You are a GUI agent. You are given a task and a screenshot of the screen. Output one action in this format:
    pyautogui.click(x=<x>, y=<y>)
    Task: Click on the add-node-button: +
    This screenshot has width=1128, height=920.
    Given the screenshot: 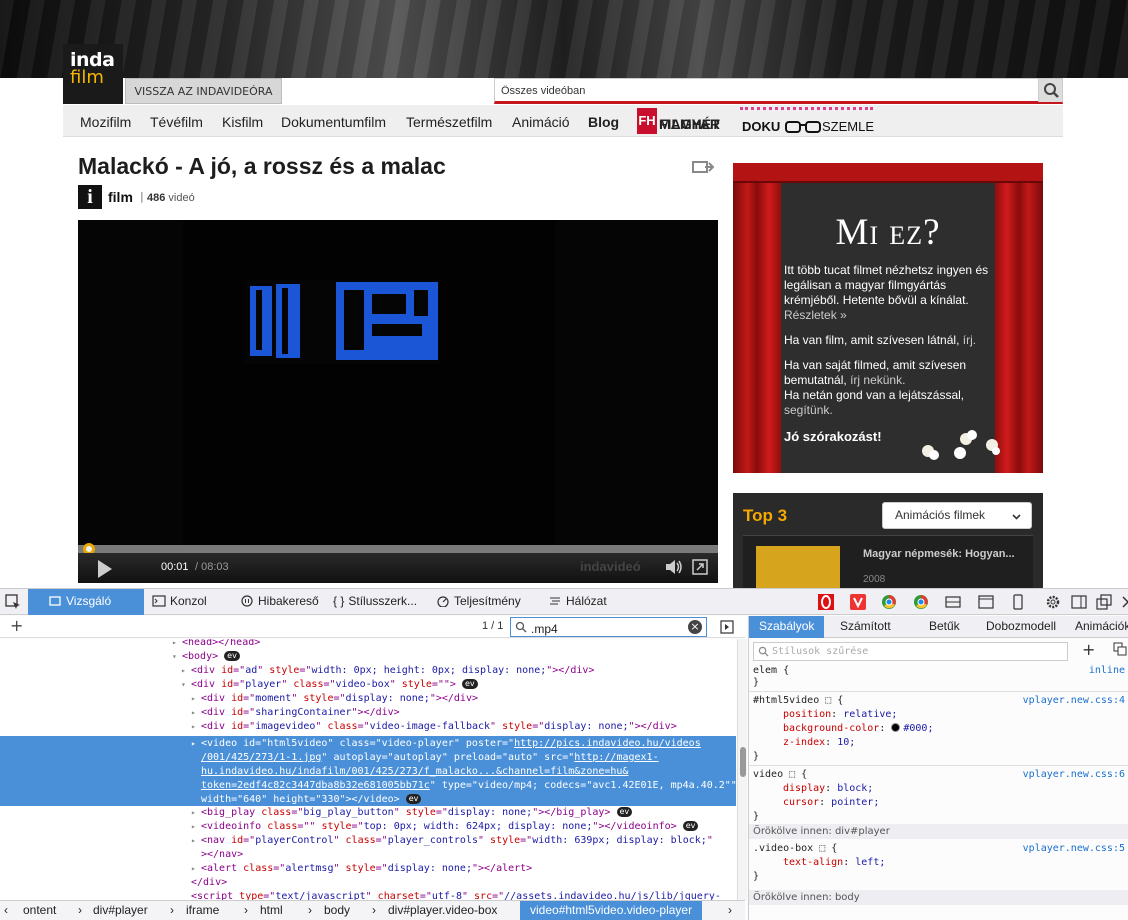 What is the action you would take?
    pyautogui.click(x=16, y=625)
    